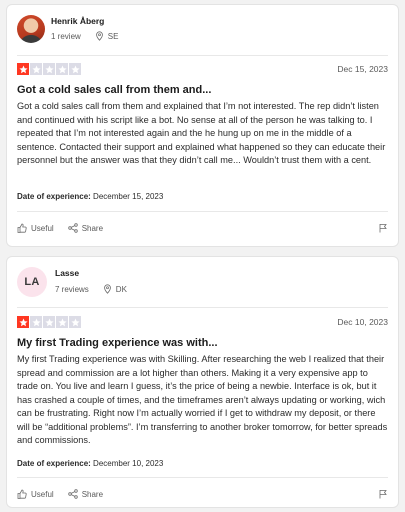 The image size is (405, 512). I want to click on experience-value: December 15, 2023, so click(128, 196).